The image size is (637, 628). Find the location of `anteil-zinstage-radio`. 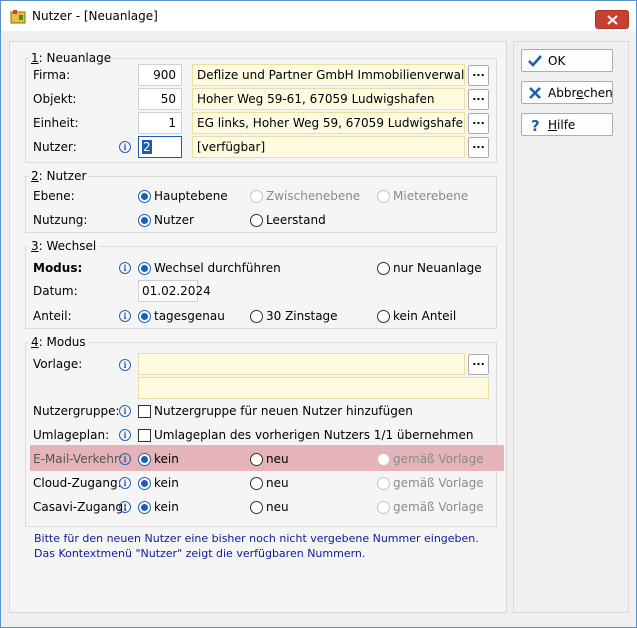

anteil-zinstage-radio is located at coordinates (256, 316).